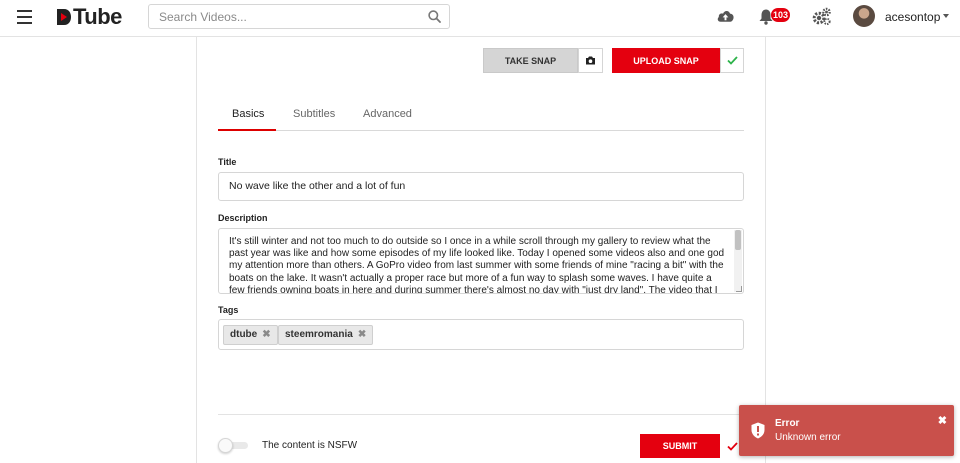  Describe the element at coordinates (864, 16) in the screenshot. I see `avatar` at that location.